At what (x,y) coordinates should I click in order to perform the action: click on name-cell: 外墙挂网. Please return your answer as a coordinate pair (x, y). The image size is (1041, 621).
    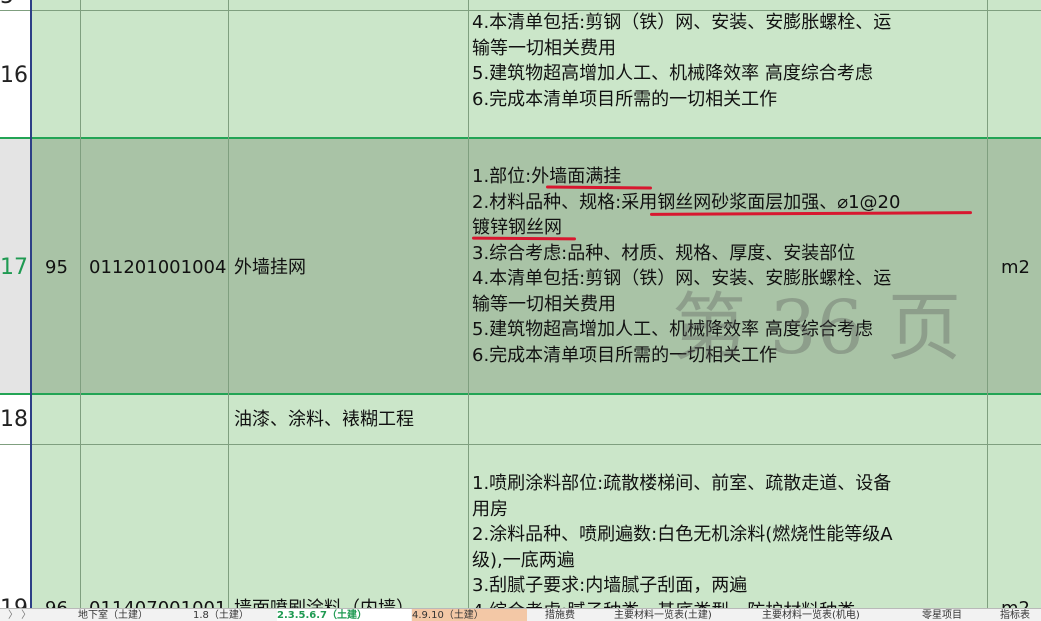
    Looking at the image, I should click on (270, 268).